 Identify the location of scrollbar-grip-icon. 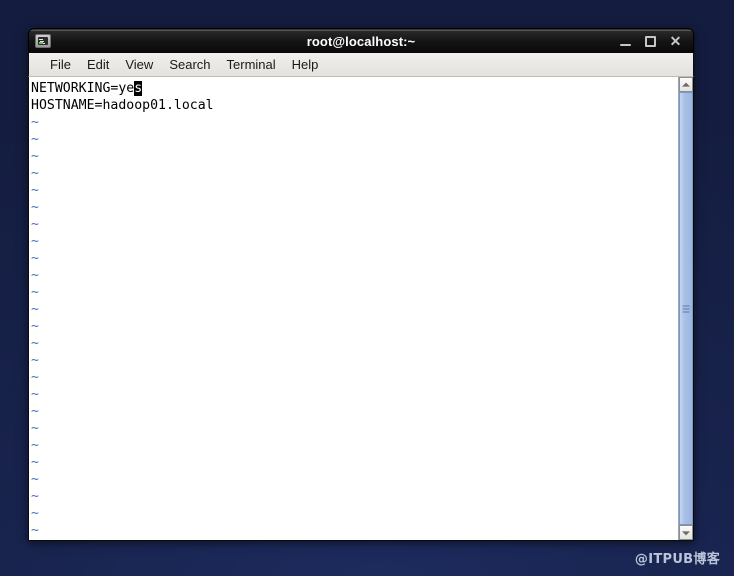
(686, 308).